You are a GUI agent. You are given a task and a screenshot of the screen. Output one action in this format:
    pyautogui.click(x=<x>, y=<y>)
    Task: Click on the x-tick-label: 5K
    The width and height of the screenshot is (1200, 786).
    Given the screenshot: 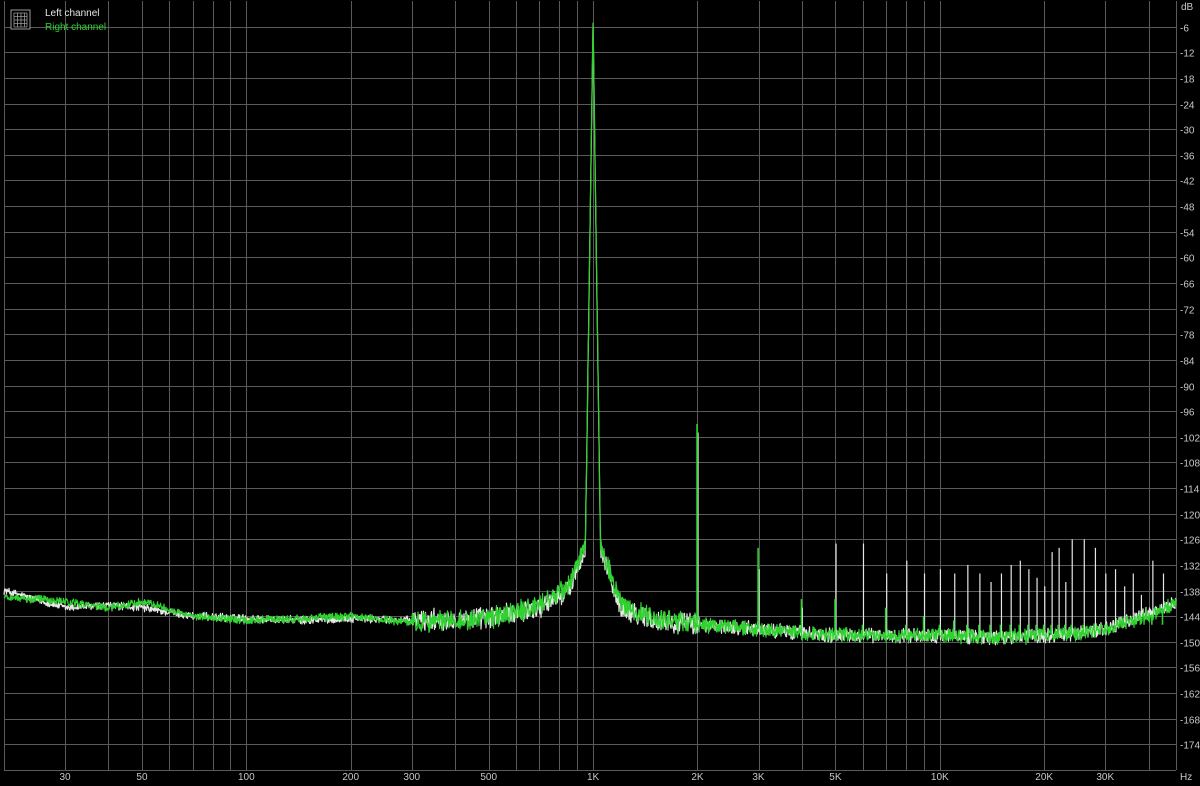 What is the action you would take?
    pyautogui.click(x=835, y=777)
    